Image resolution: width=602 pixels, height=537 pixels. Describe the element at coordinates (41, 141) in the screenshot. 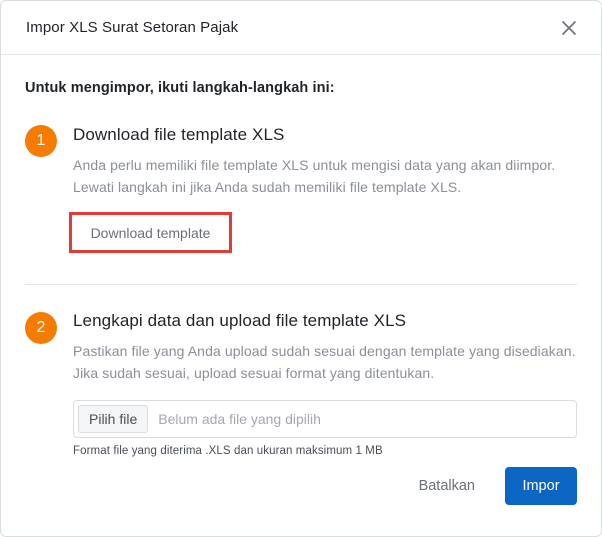

I see `step-number-badge: 1` at that location.